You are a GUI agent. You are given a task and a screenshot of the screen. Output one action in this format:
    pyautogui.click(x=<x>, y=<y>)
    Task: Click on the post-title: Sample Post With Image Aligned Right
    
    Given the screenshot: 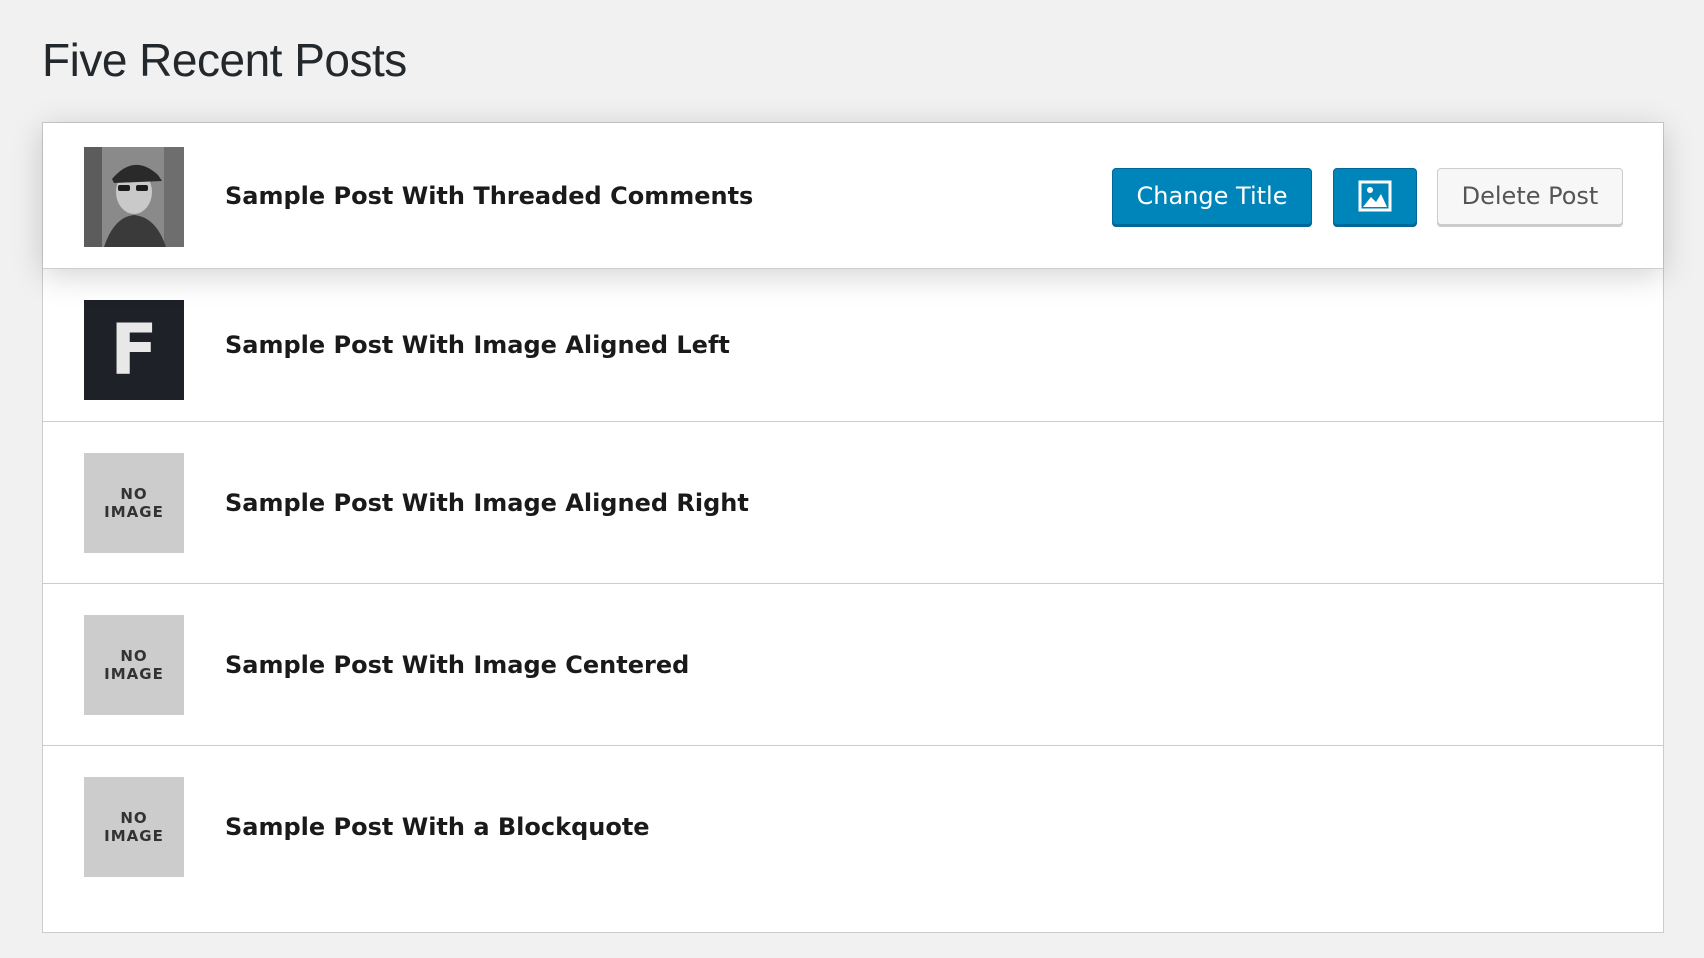 What is the action you would take?
    pyautogui.click(x=487, y=502)
    